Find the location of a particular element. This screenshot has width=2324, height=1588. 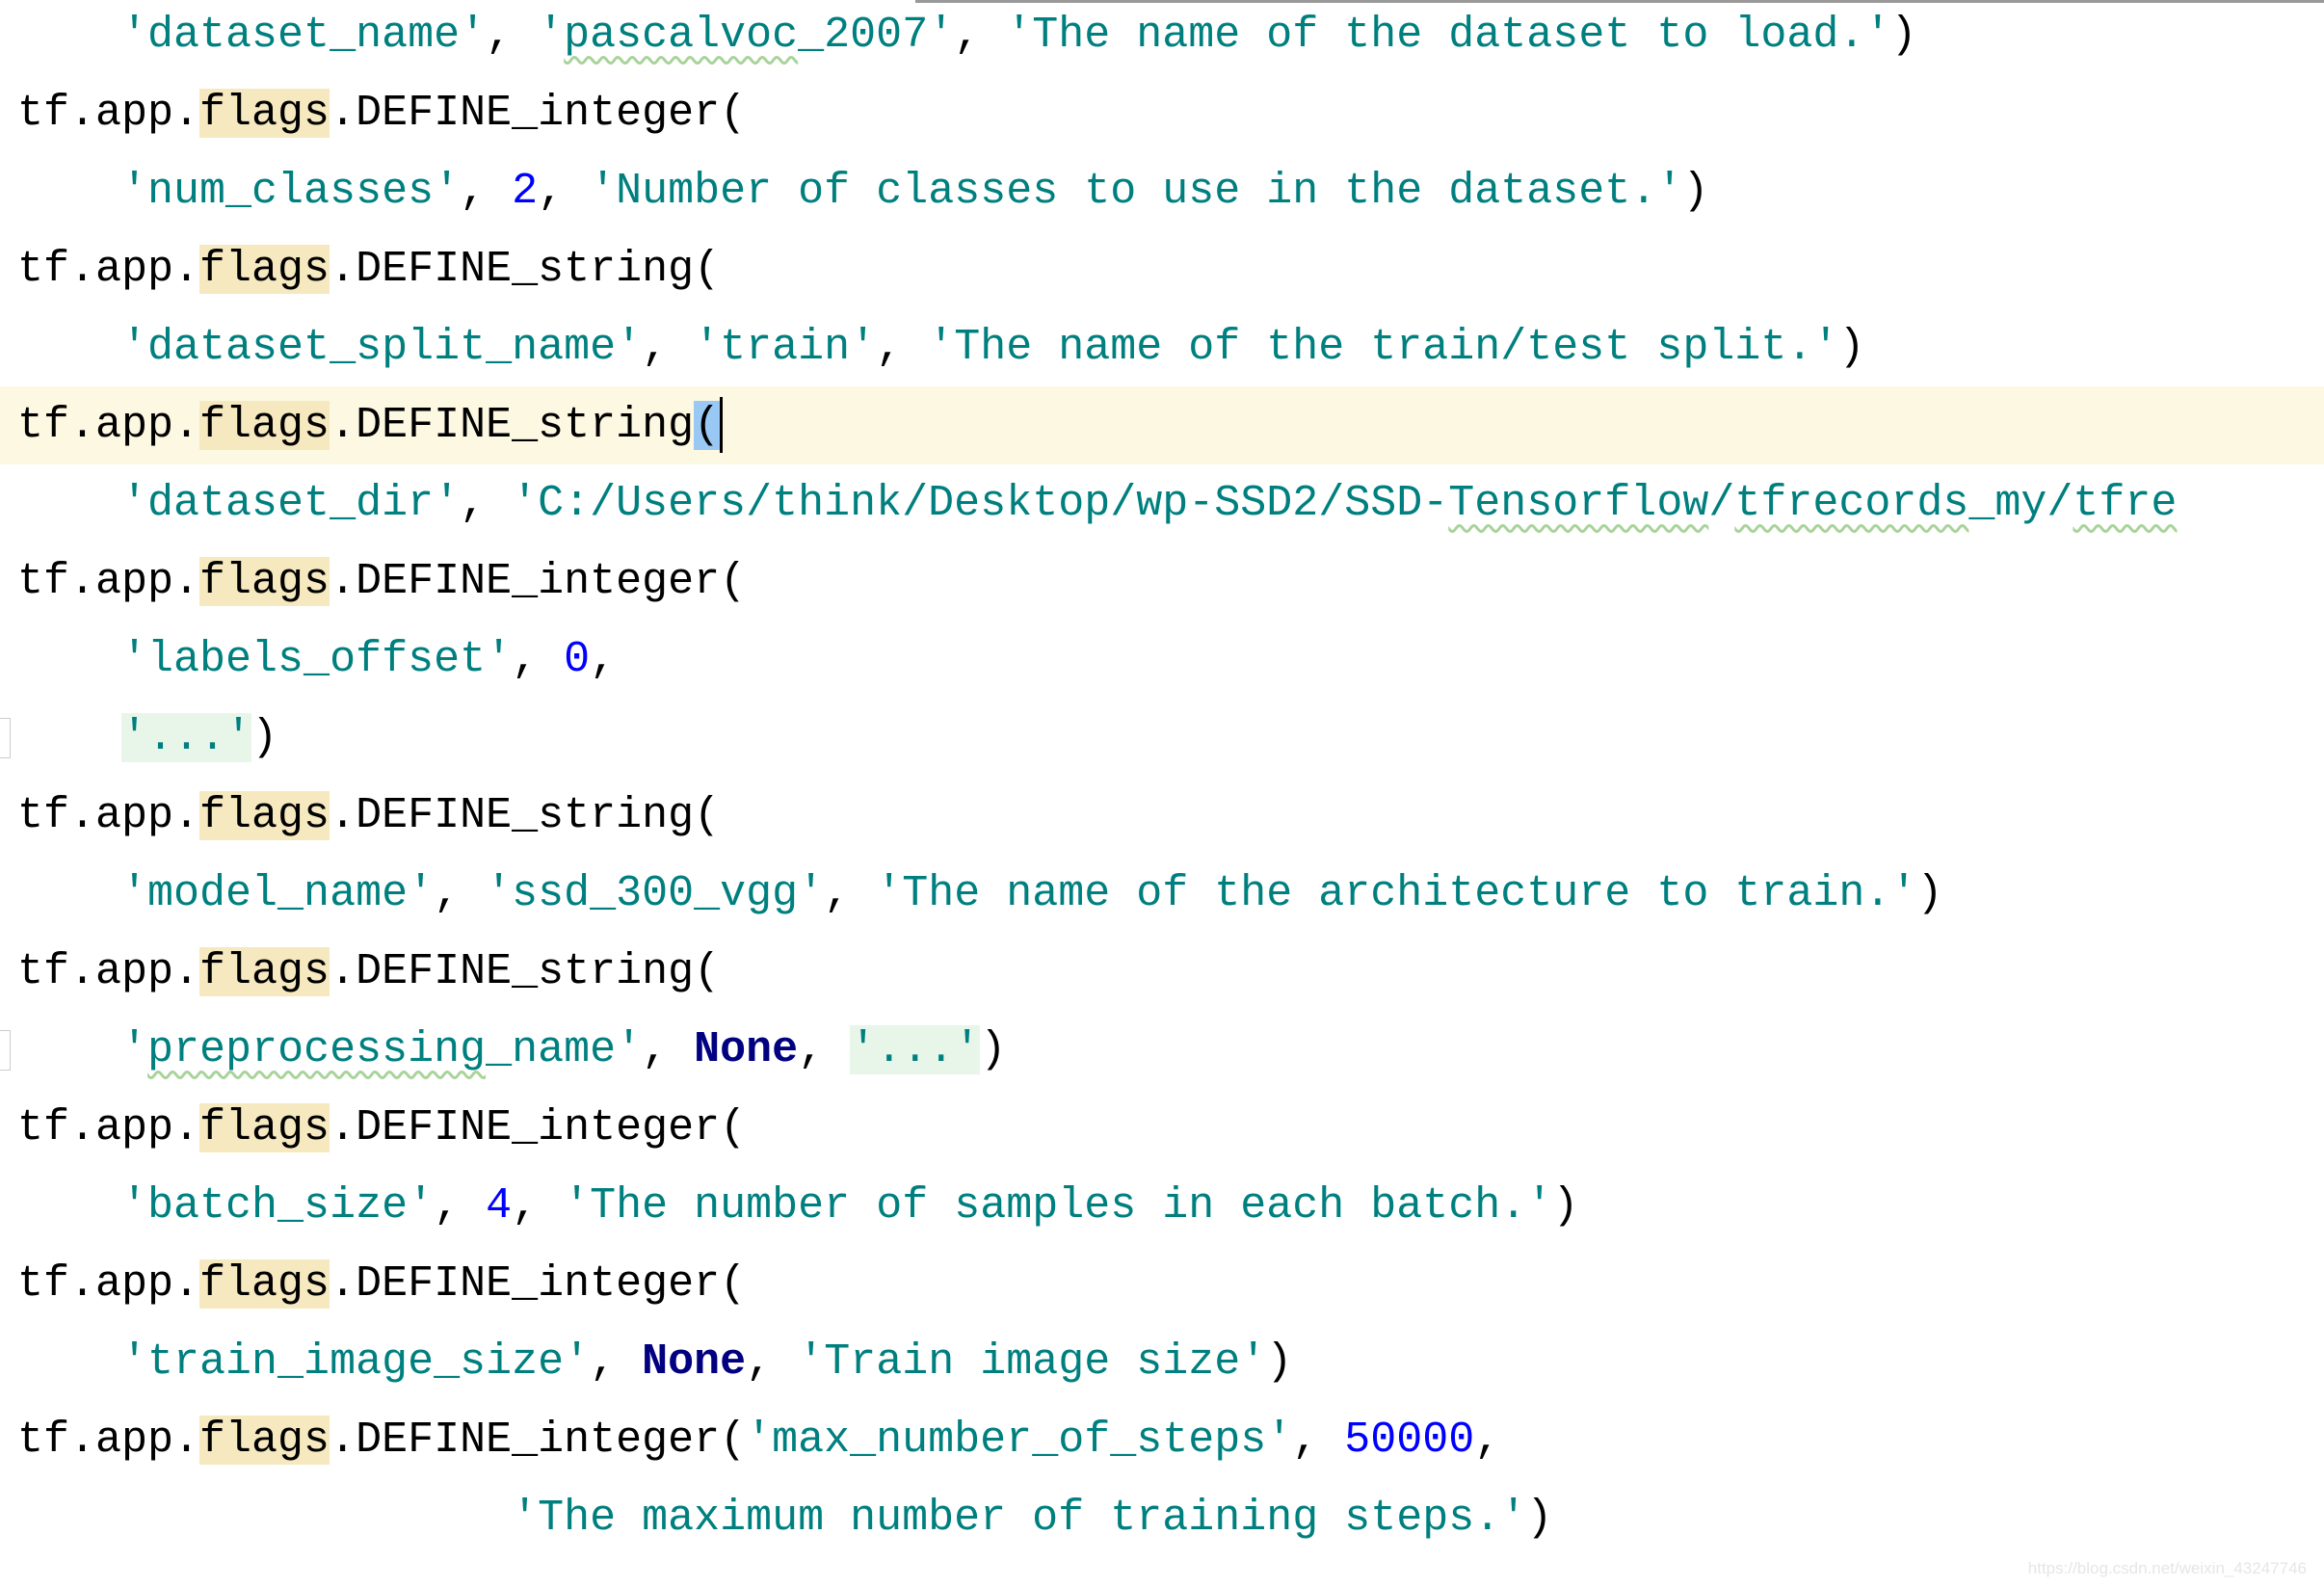

code-line: 'labels_offset', 0, is located at coordinates (1162, 660).